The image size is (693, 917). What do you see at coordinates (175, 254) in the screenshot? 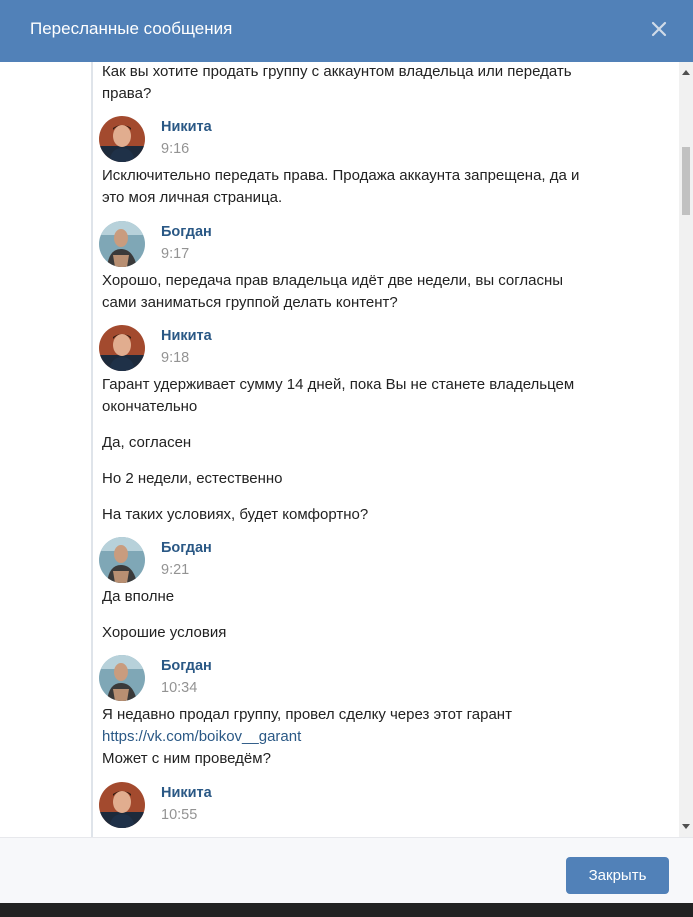
I see `message-time: 9:17` at bounding box center [175, 254].